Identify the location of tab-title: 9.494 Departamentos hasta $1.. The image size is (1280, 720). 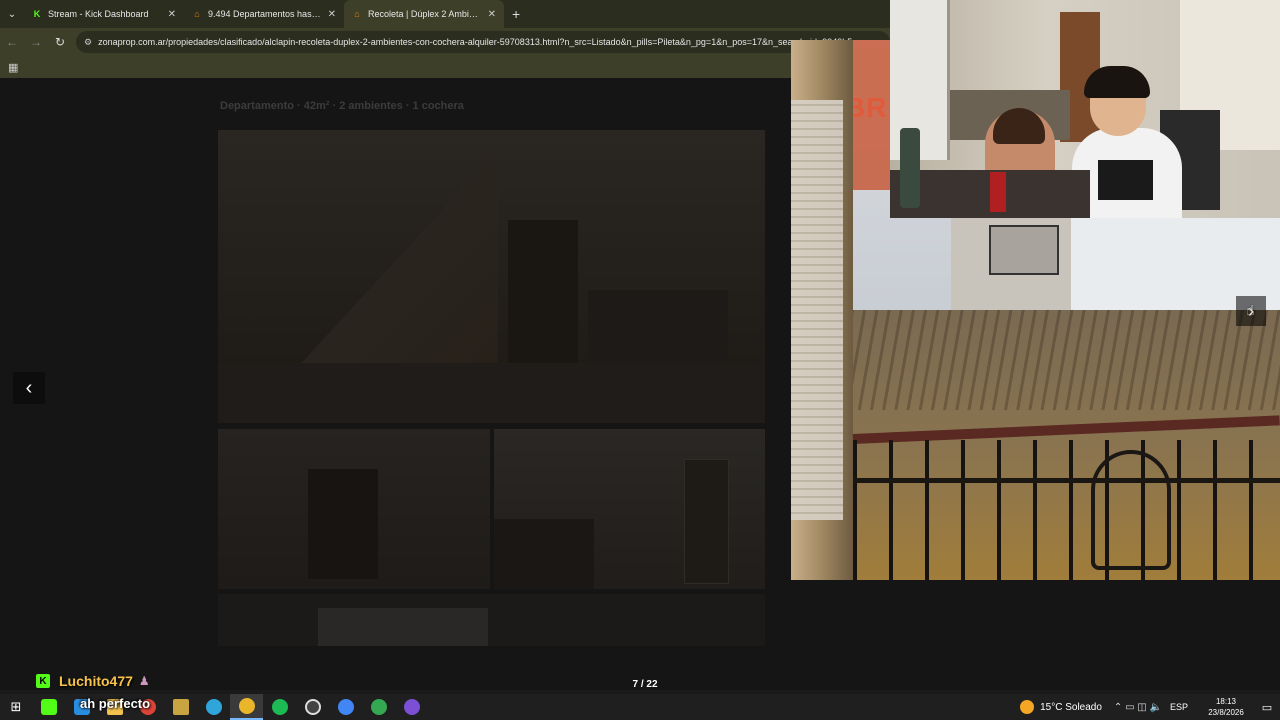
(265, 14).